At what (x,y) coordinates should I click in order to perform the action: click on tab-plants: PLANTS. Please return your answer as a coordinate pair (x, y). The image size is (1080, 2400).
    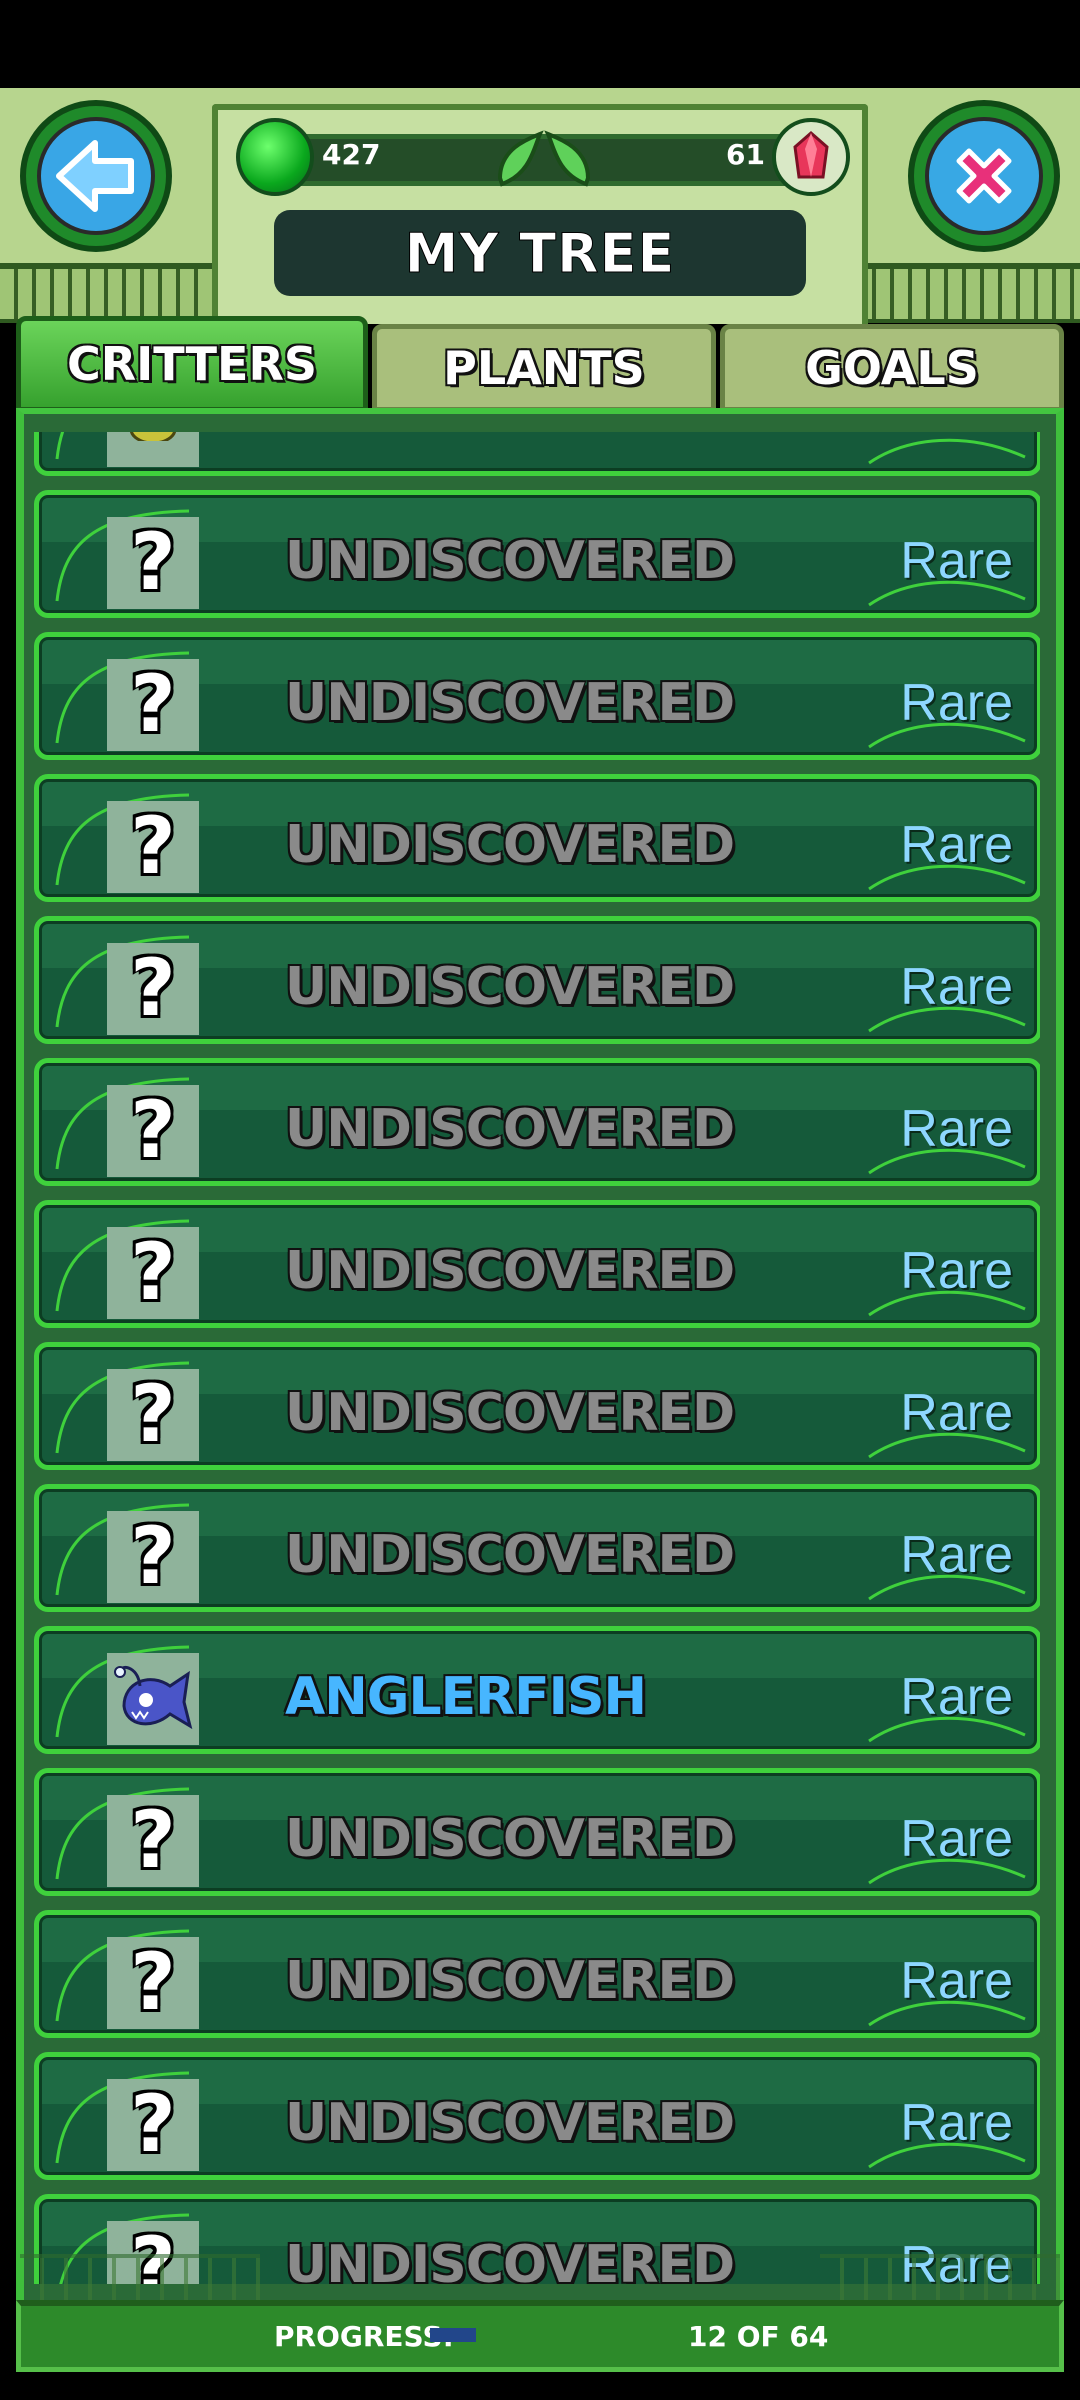
    Looking at the image, I should click on (544, 368).